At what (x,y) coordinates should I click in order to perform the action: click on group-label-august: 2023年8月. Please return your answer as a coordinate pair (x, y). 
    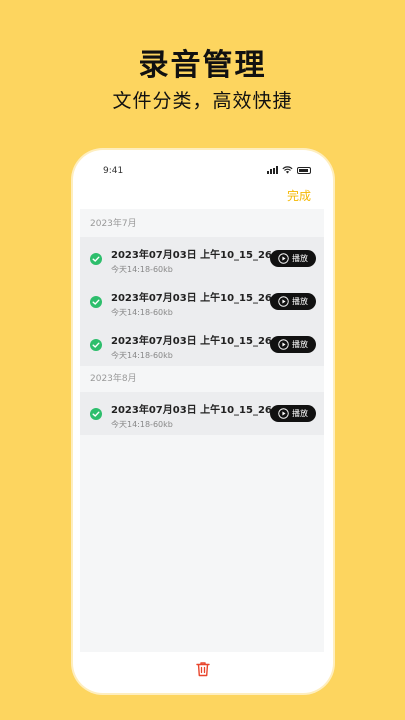
    Looking at the image, I should click on (113, 379).